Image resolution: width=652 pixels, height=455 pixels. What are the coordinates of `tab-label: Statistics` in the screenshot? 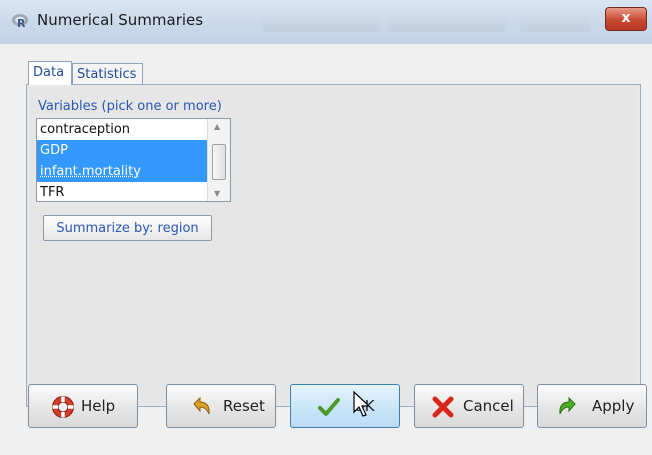 It's located at (107, 74).